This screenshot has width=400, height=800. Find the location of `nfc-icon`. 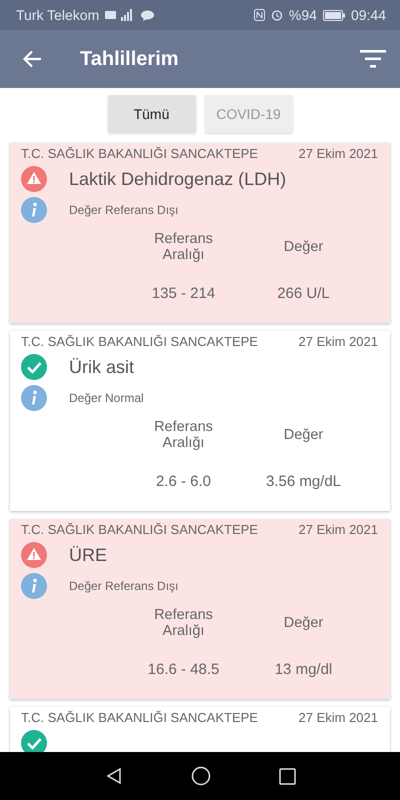

nfc-icon is located at coordinates (259, 15).